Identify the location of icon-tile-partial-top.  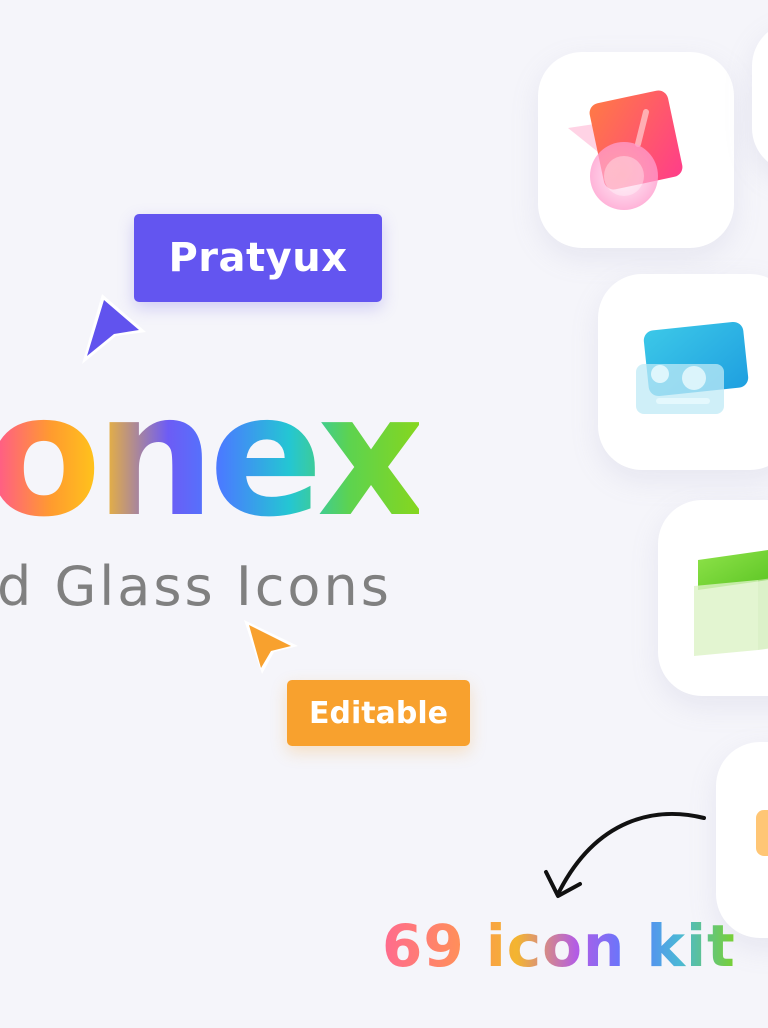
(760, 97).